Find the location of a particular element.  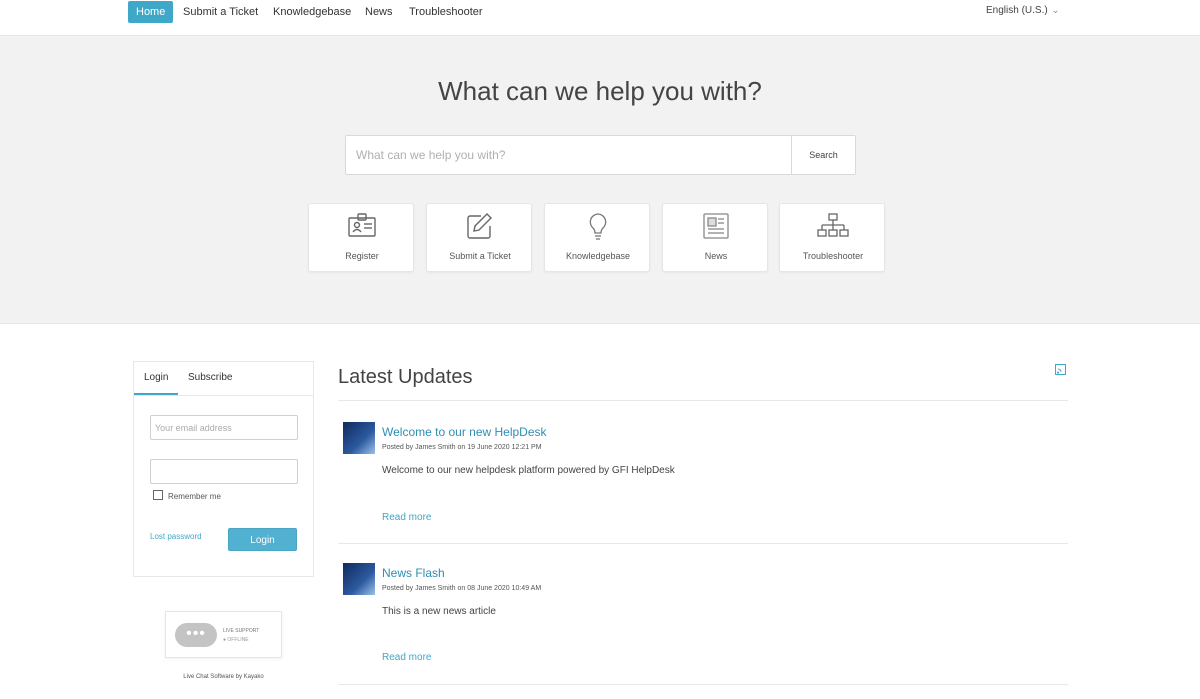

login-button: Login is located at coordinates (262, 539).